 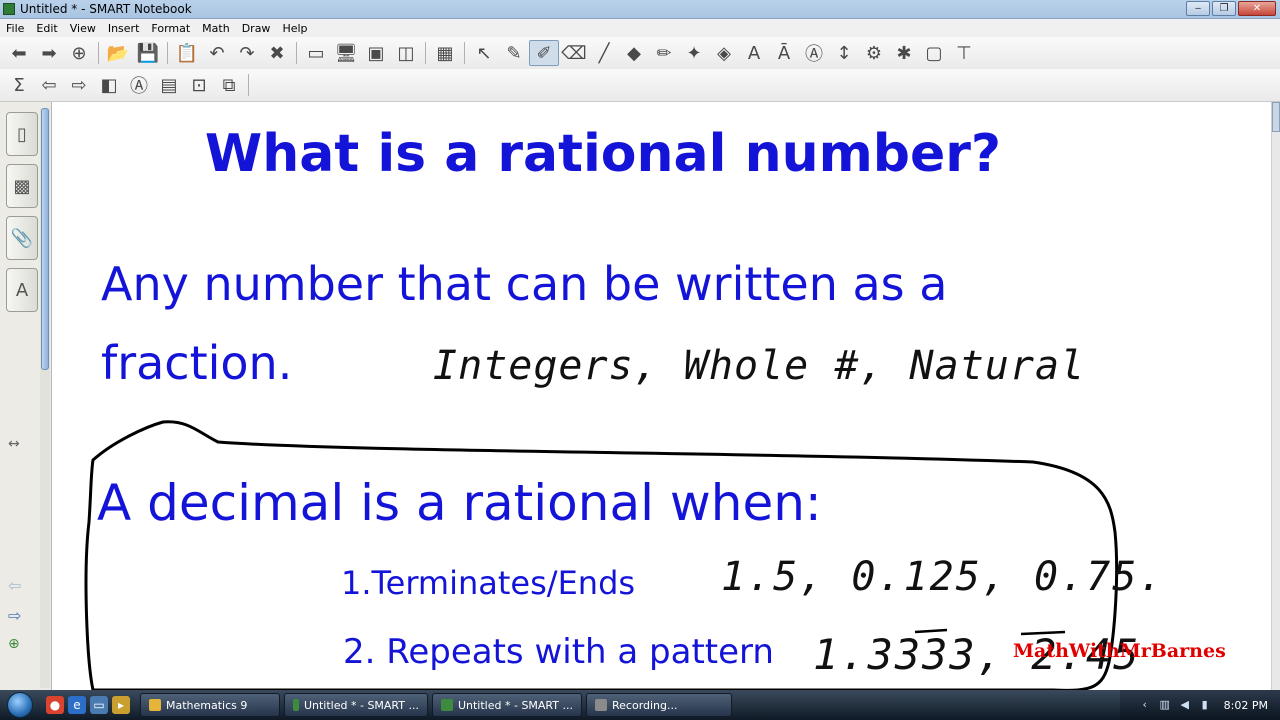 I want to click on line-icon: ╱, so click(x=604, y=53).